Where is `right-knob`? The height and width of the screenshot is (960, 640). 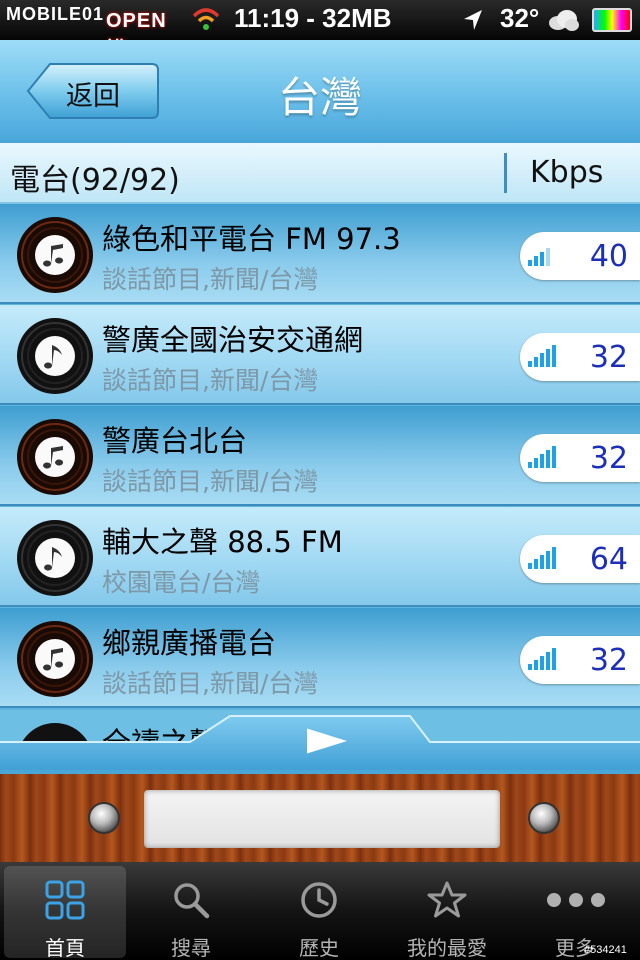 right-knob is located at coordinates (544, 818).